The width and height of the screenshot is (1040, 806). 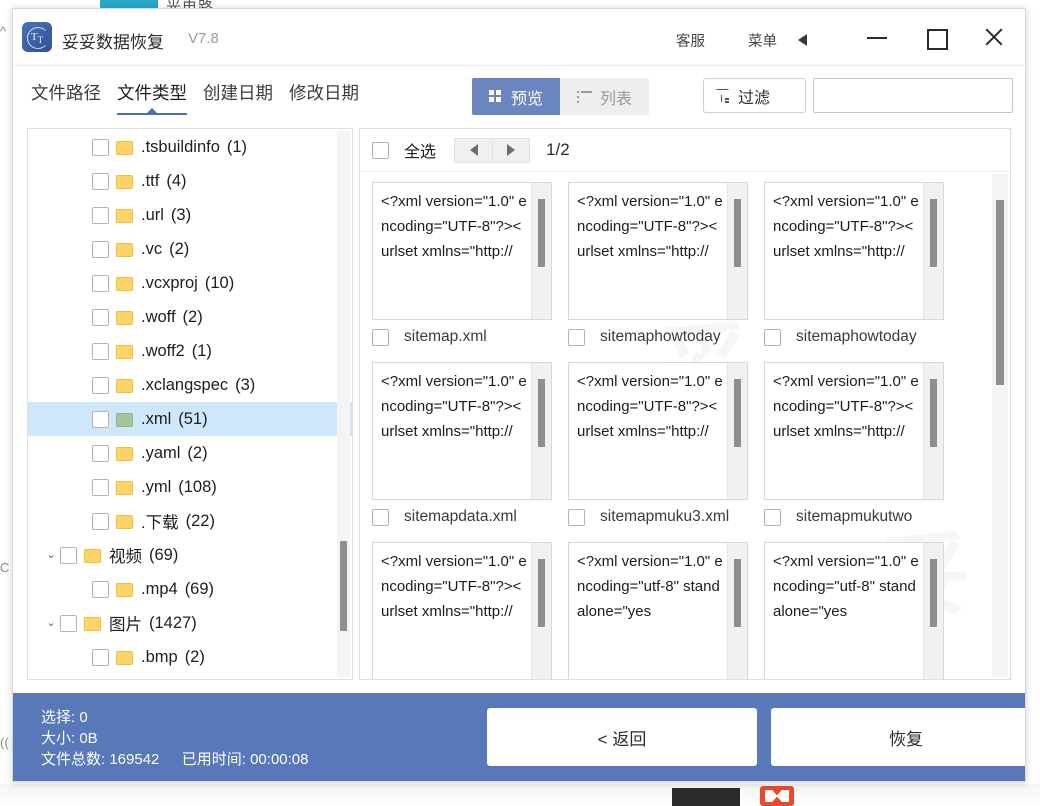 What do you see at coordinates (190, 317) in the screenshot?
I see `tree-item-woff: .woff (2)` at bounding box center [190, 317].